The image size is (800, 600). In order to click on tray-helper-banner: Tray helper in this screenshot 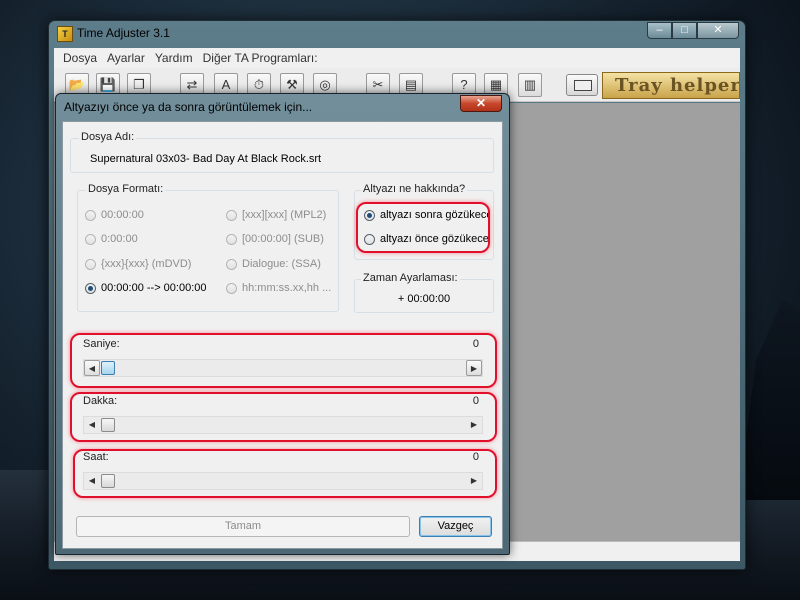, I will do `click(671, 85)`.